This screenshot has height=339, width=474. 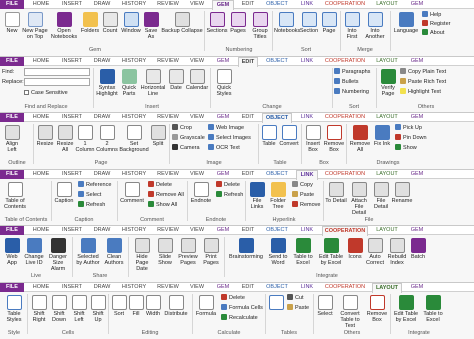 What do you see at coordinates (246, 249) in the screenshot?
I see `brainstorming-button: Brainstorming` at bounding box center [246, 249].